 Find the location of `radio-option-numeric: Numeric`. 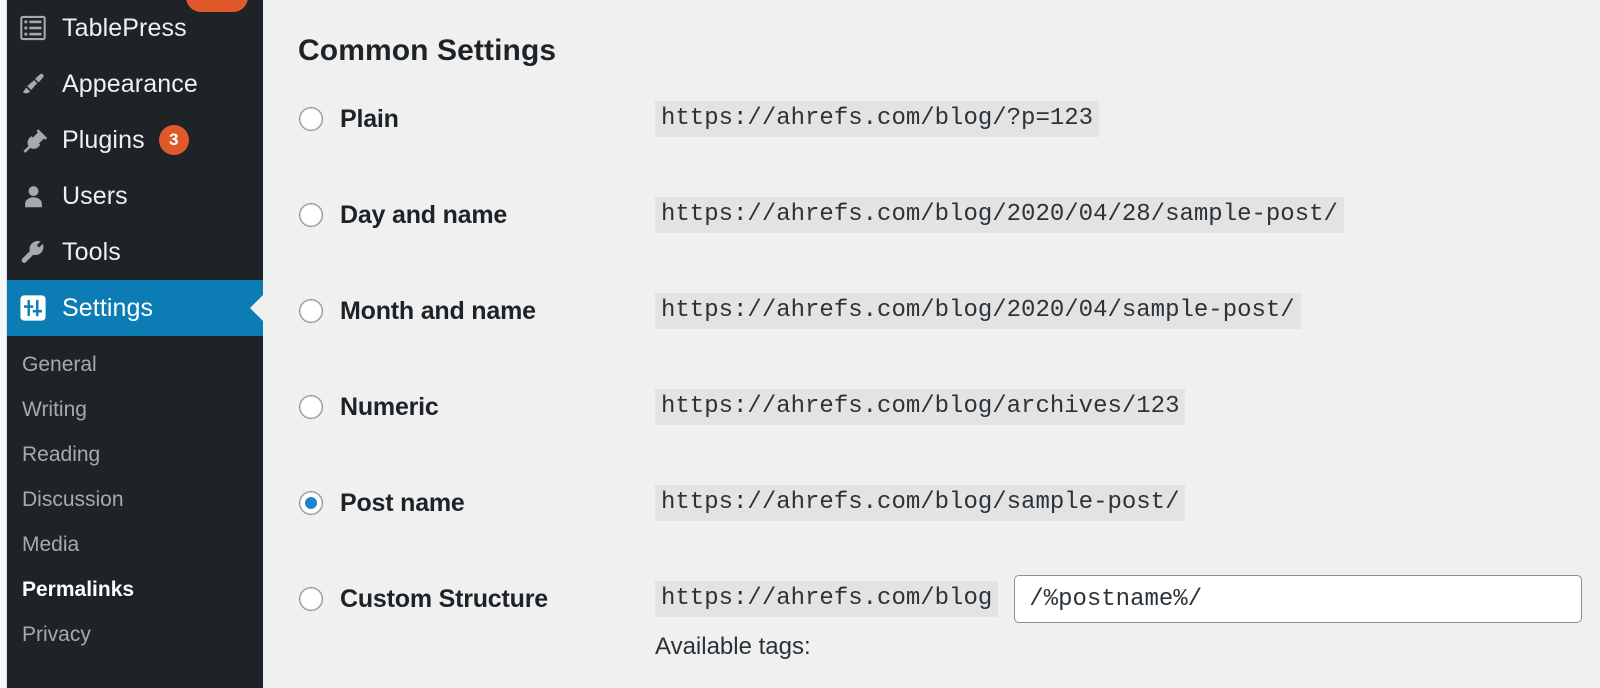

radio-option-numeric: Numeric is located at coordinates (459, 407).